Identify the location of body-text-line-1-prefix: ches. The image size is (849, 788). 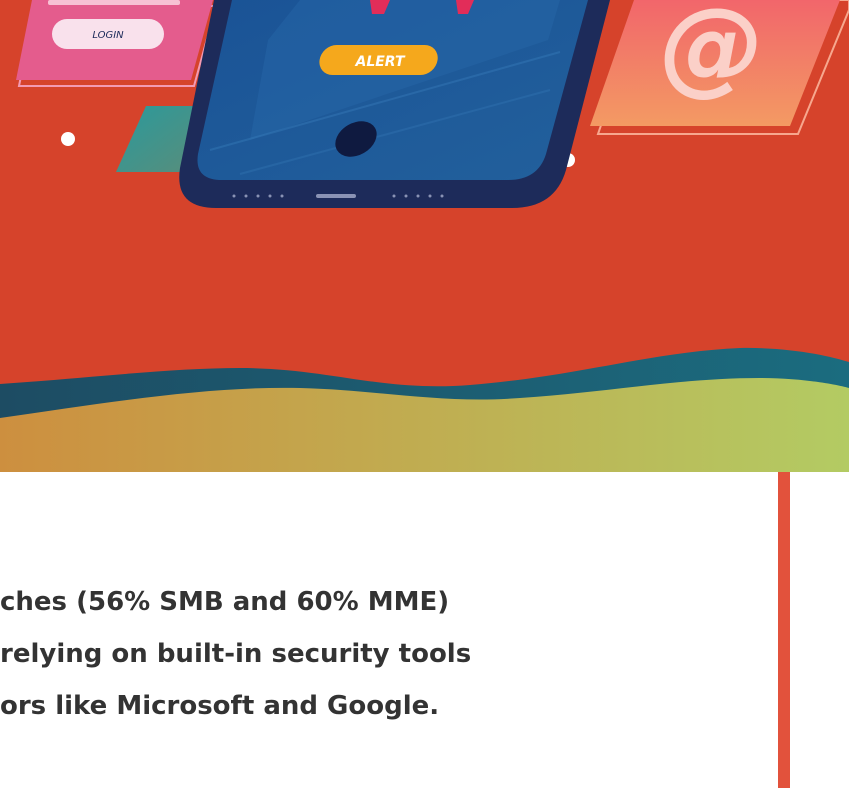
(38, 602).